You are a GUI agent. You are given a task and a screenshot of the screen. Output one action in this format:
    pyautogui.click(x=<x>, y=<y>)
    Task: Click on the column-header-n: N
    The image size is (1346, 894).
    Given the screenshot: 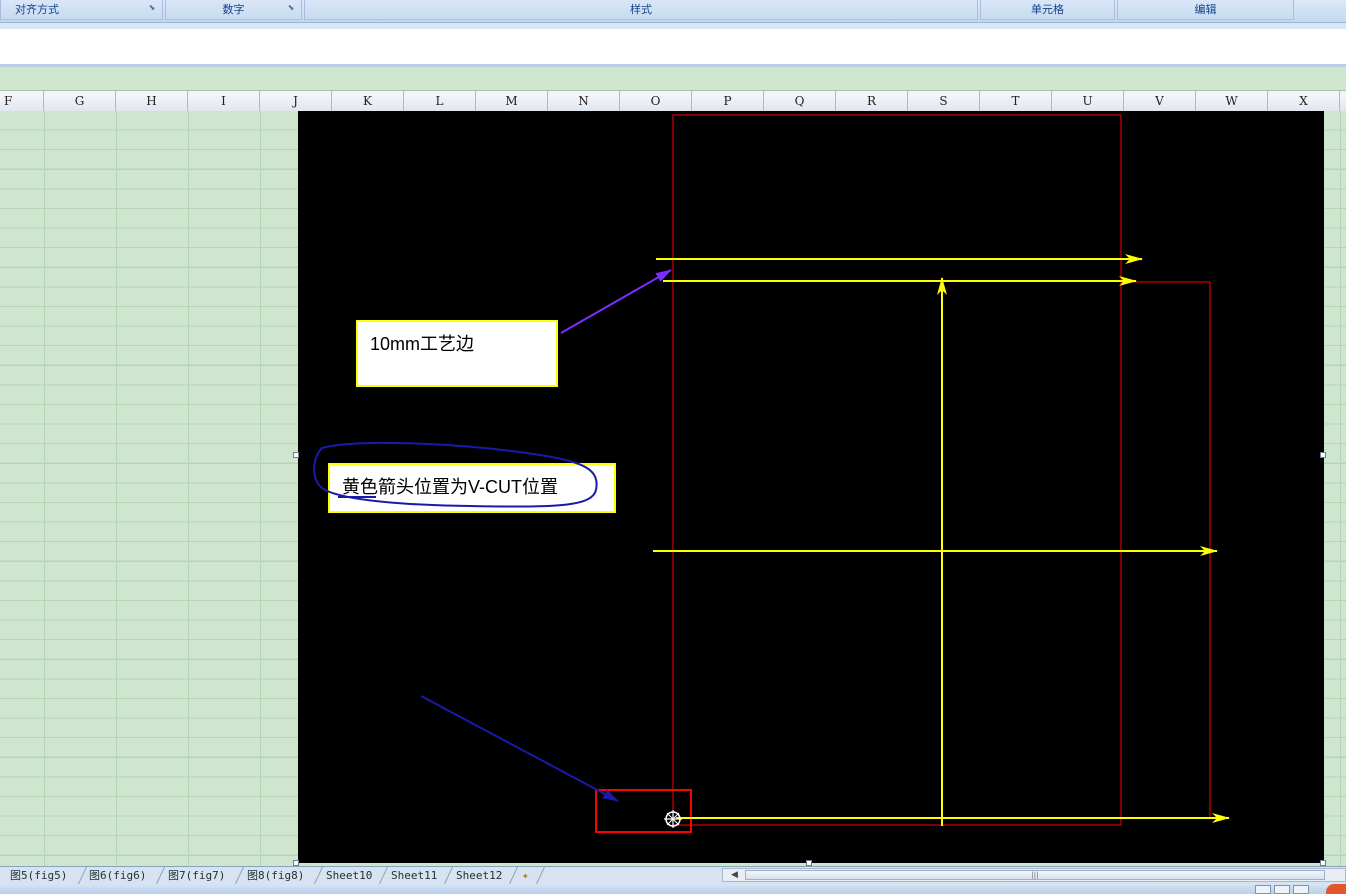 What is the action you would take?
    pyautogui.click(x=584, y=101)
    